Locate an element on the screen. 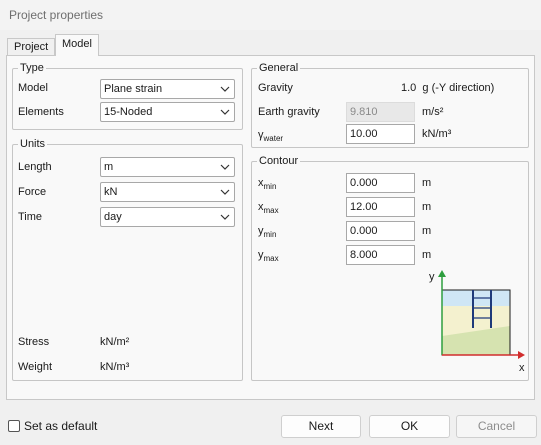 The height and width of the screenshot is (445, 541). gravity-label: Gravity is located at coordinates (275, 88).